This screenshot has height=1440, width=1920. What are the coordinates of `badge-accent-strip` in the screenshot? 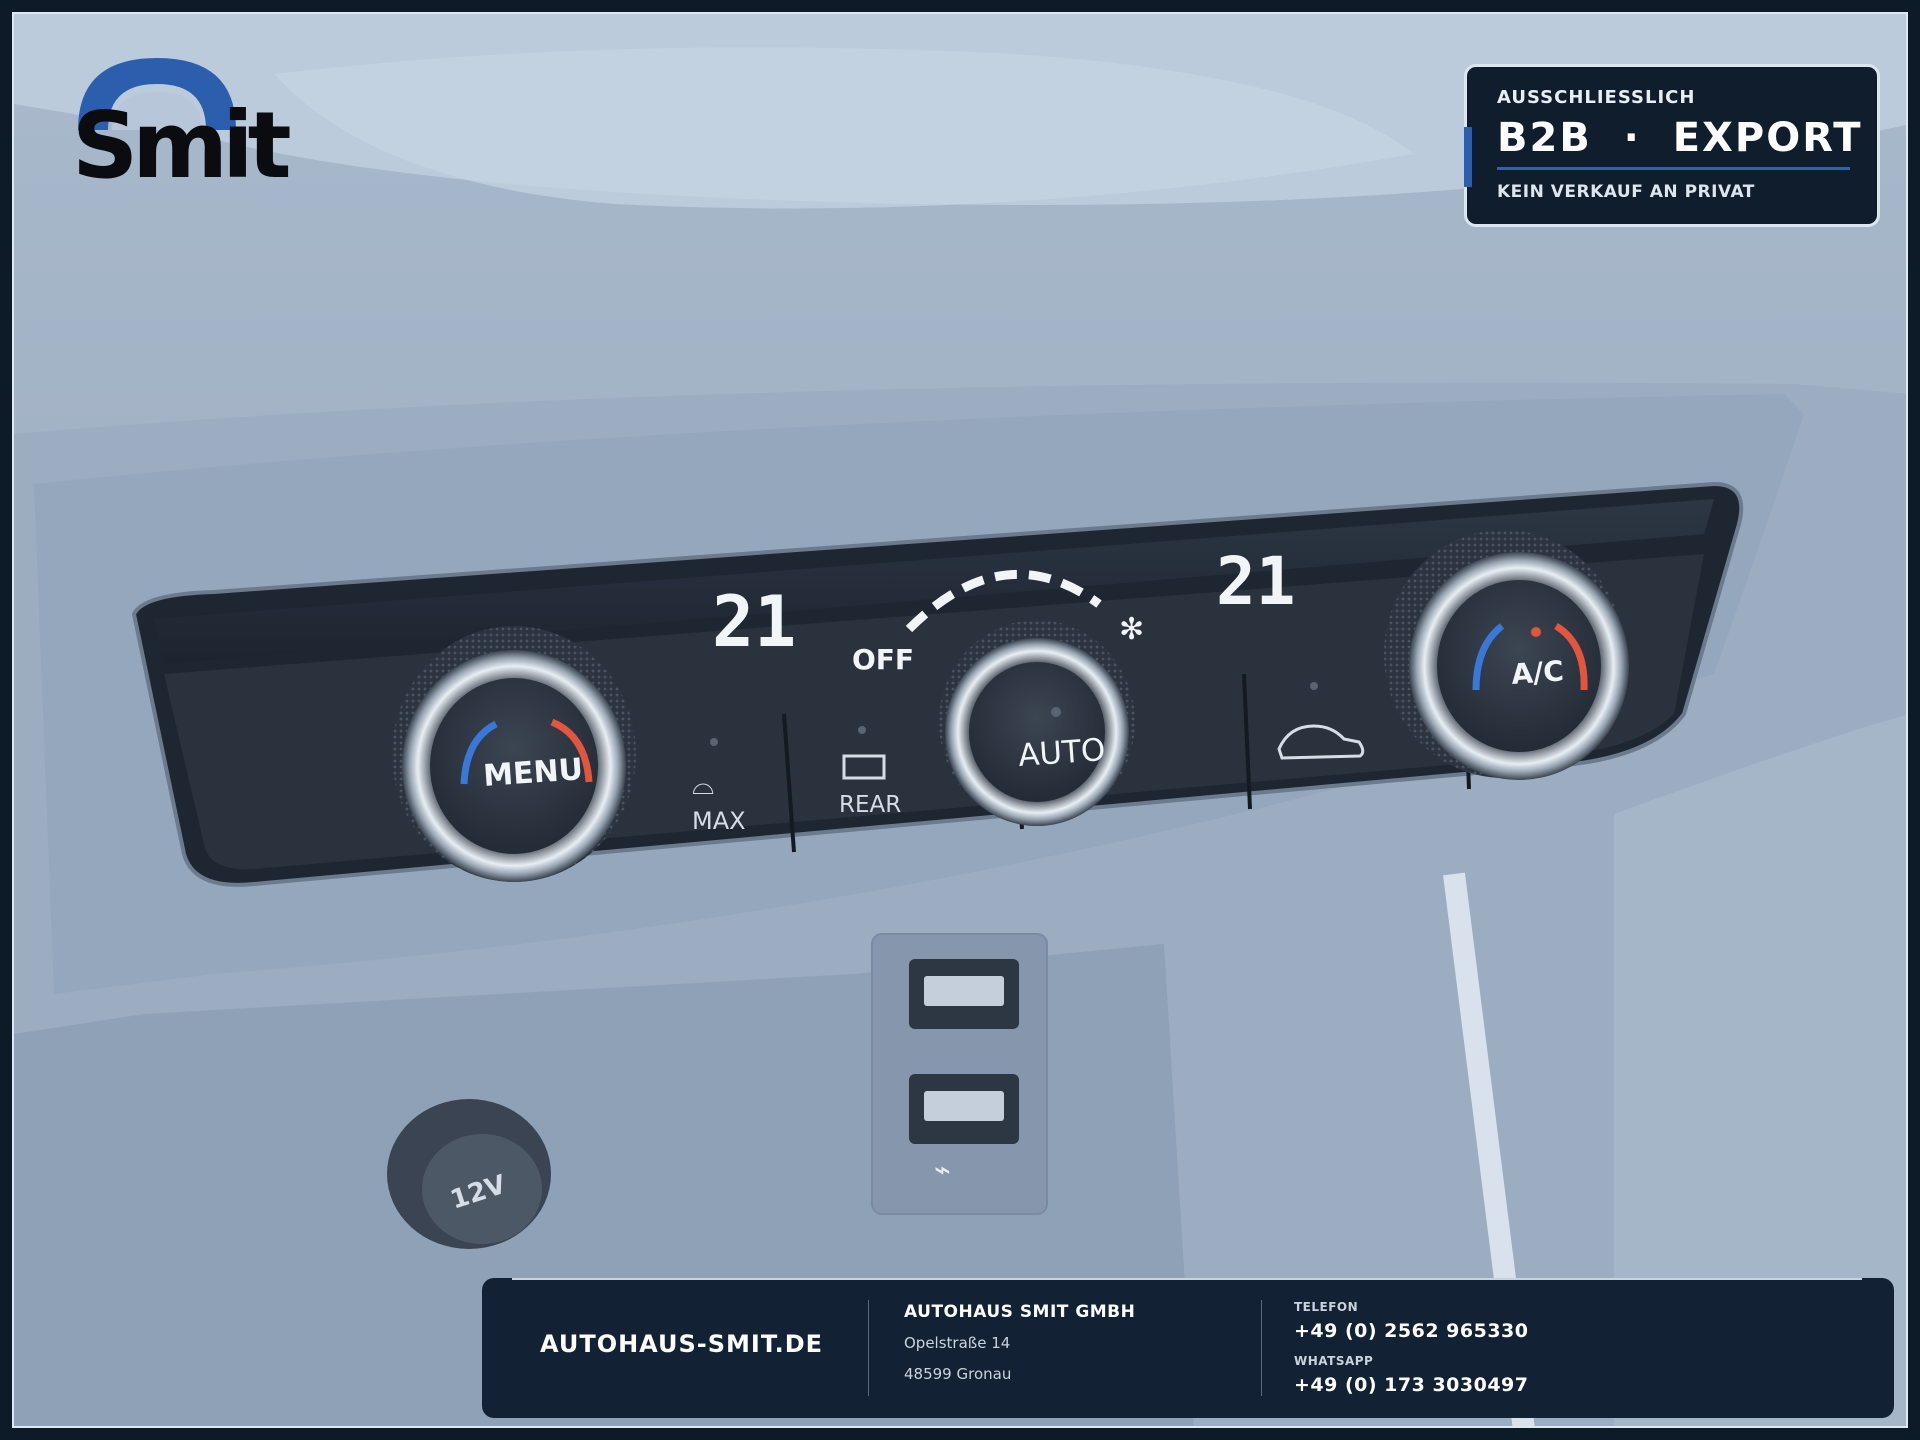 It's located at (1468, 157).